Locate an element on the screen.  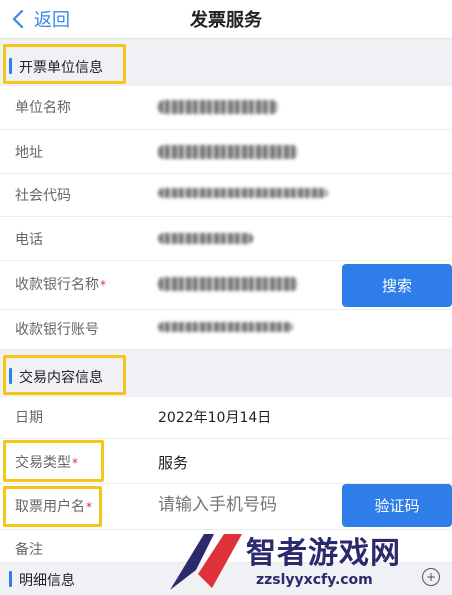
social-code-value-redacted is located at coordinates (243, 193).